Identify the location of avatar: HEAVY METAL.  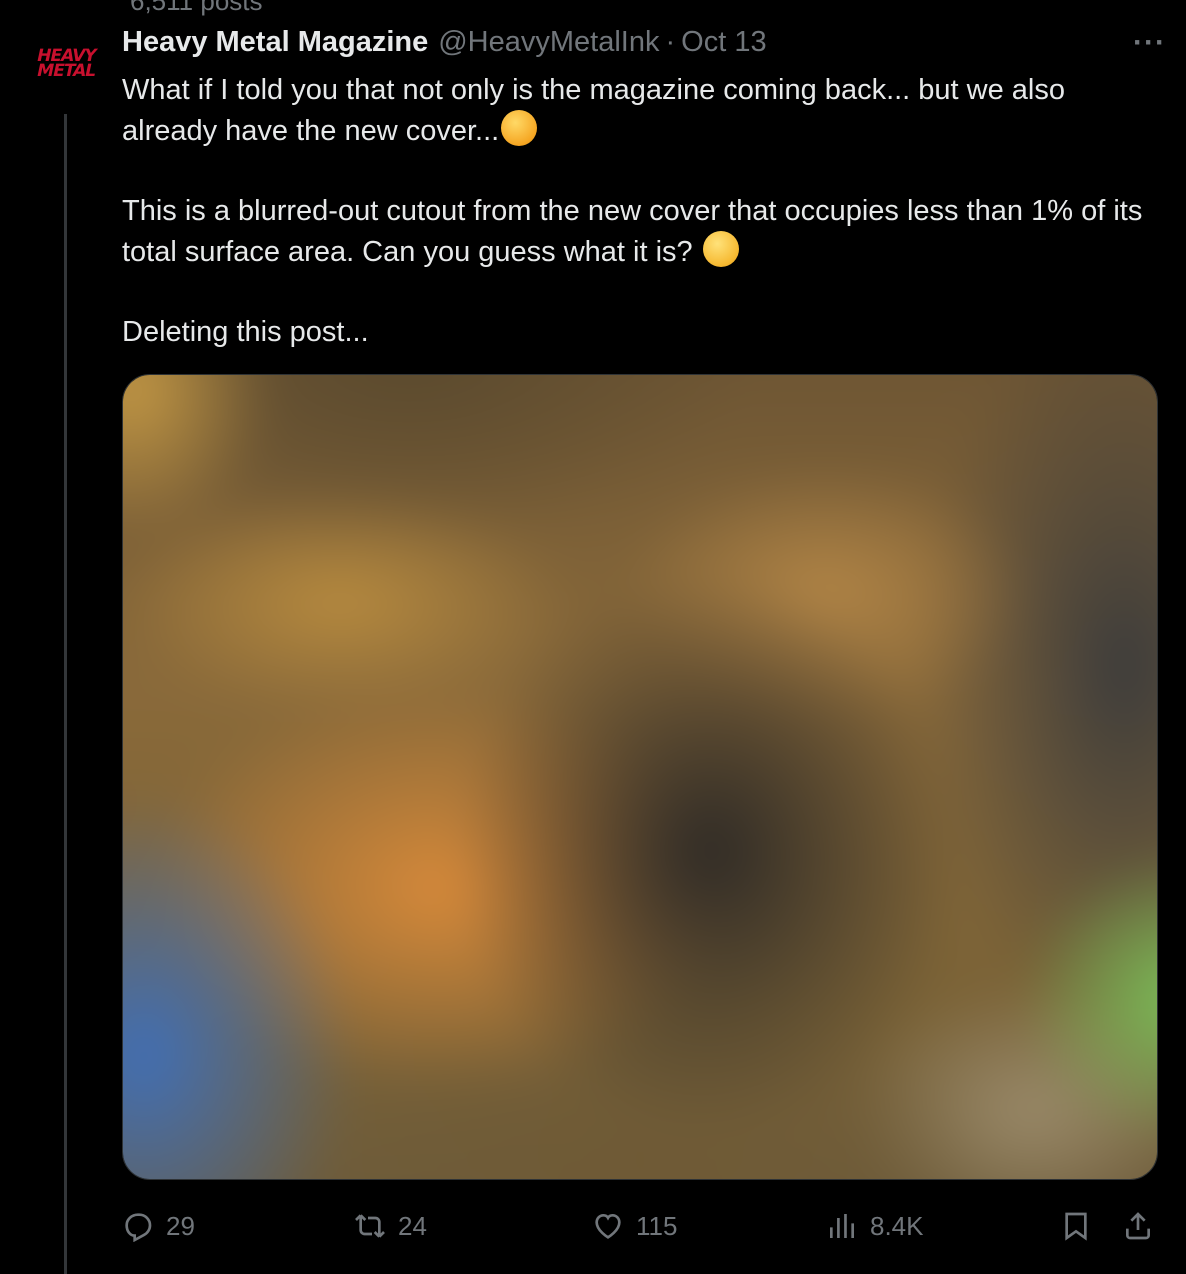
(66, 64).